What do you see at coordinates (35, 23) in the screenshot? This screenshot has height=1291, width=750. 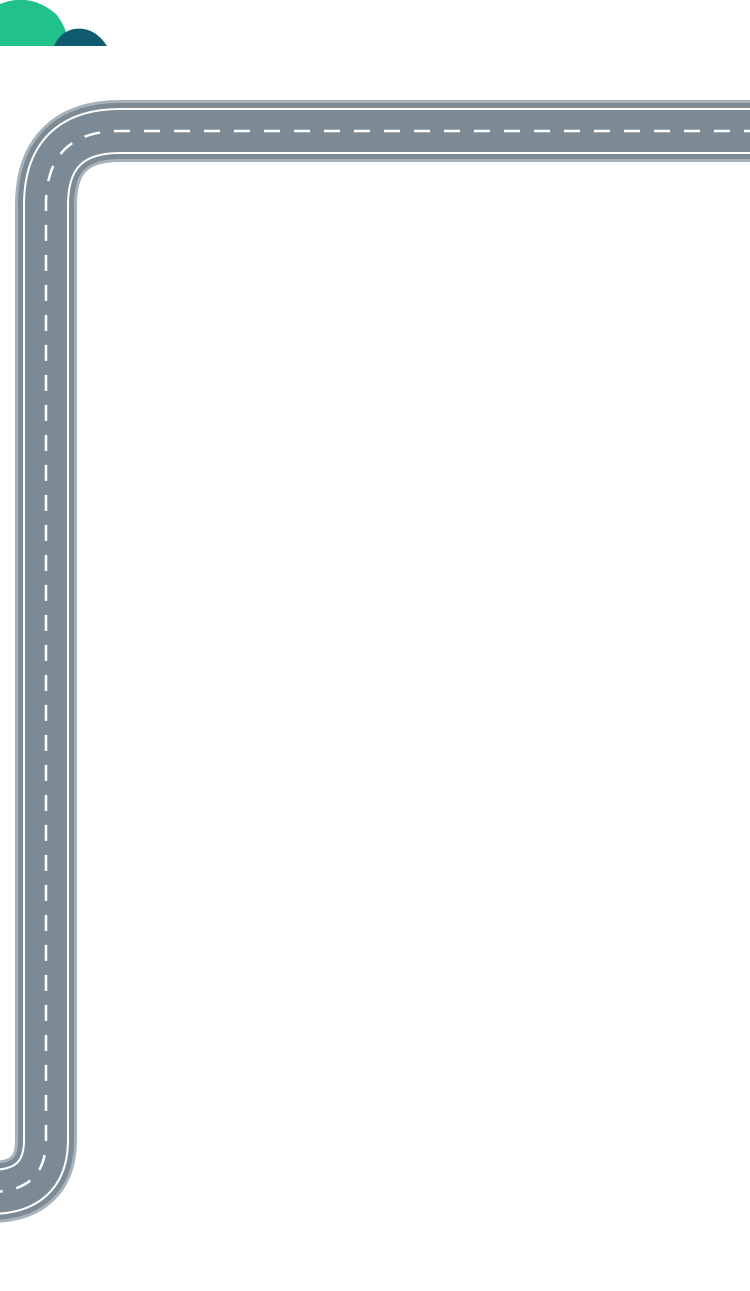 I see `green-hill` at bounding box center [35, 23].